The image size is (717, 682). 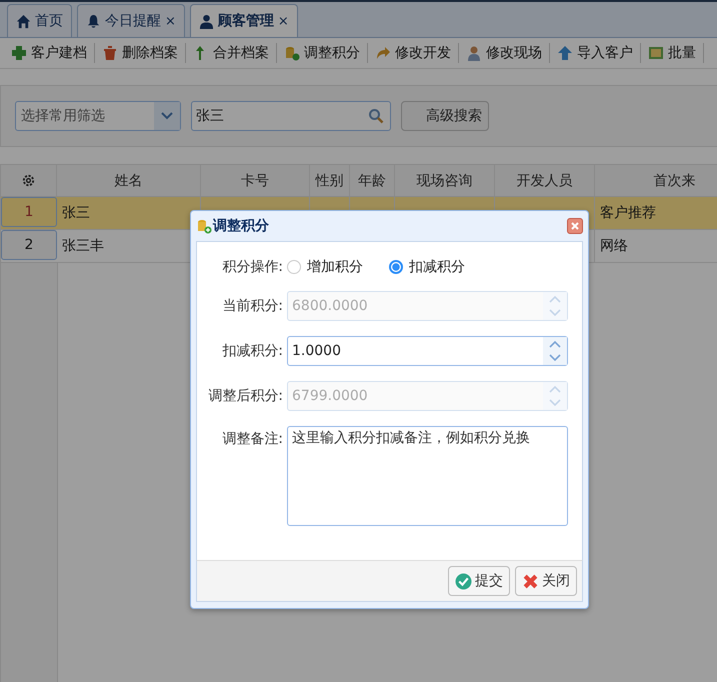 What do you see at coordinates (59, 53) in the screenshot?
I see `button-label: 客户建档` at bounding box center [59, 53].